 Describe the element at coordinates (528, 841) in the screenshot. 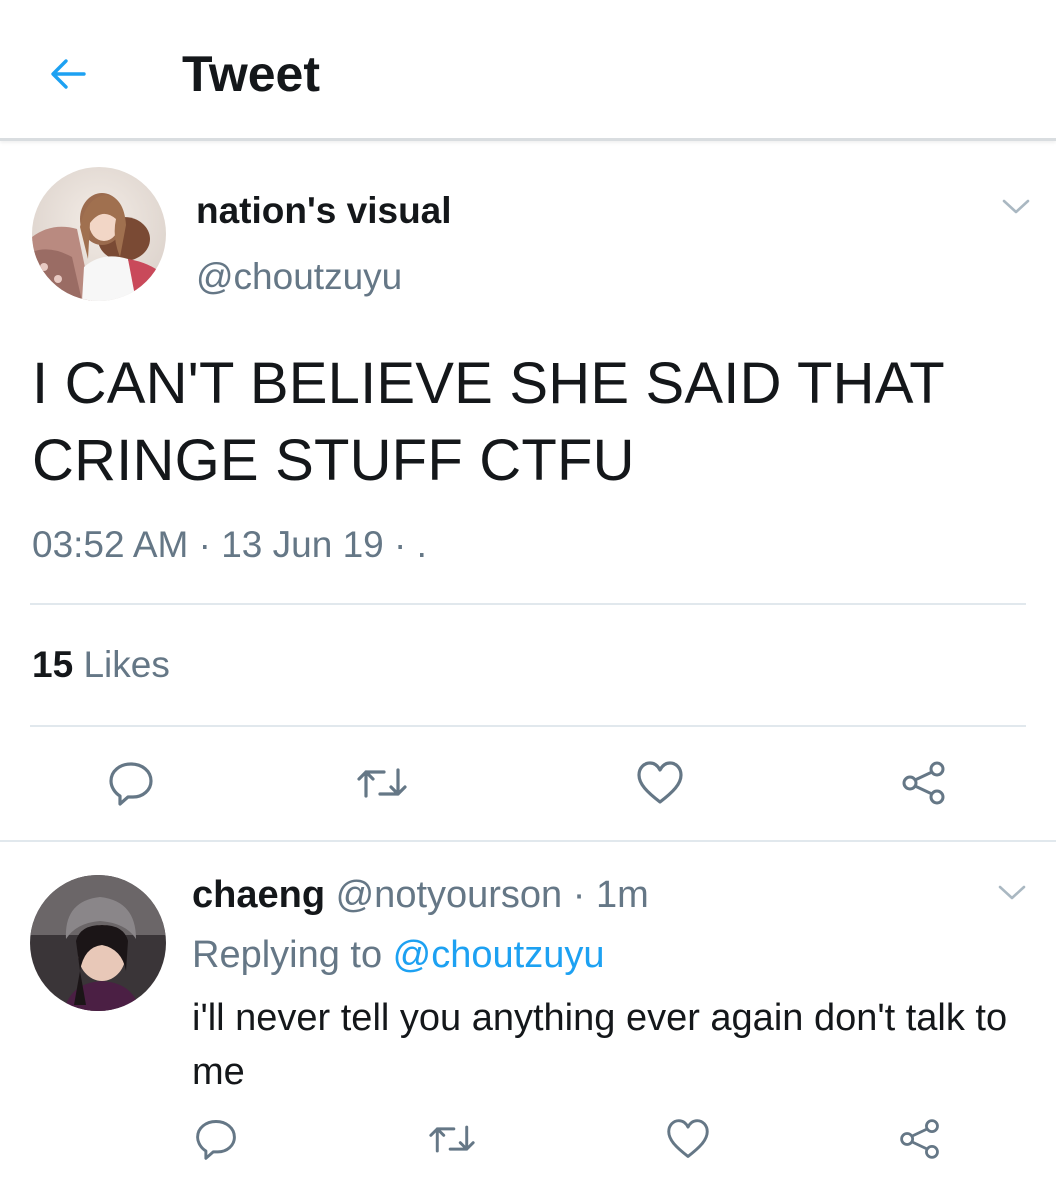

I see `section-divider` at that location.